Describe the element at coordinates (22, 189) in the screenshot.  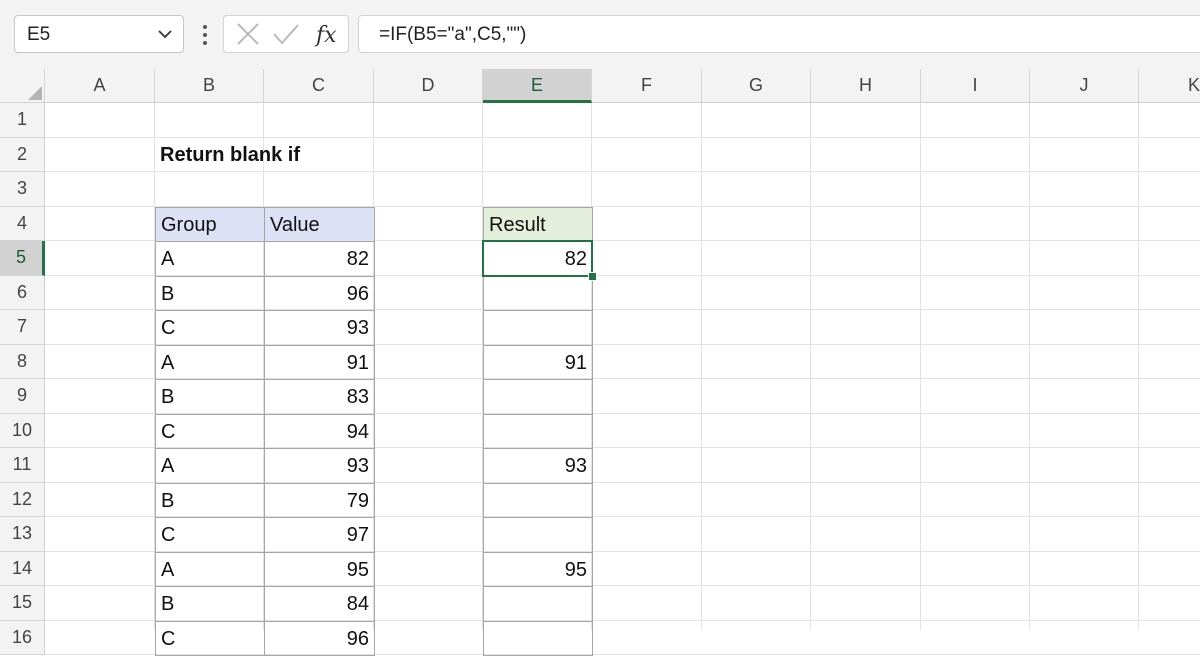
I see `row-header-3: 3` at that location.